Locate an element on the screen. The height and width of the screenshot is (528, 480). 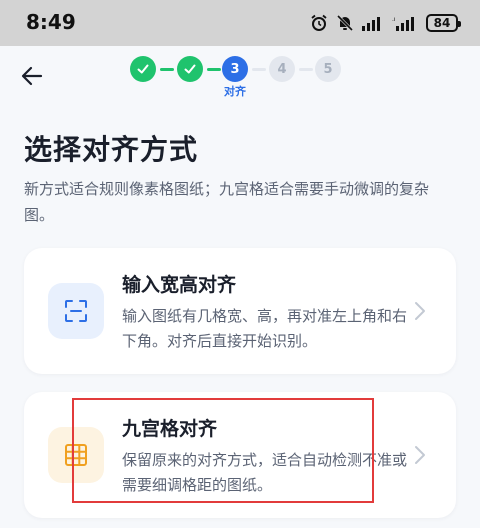
grid-icon is located at coordinates (76, 455).